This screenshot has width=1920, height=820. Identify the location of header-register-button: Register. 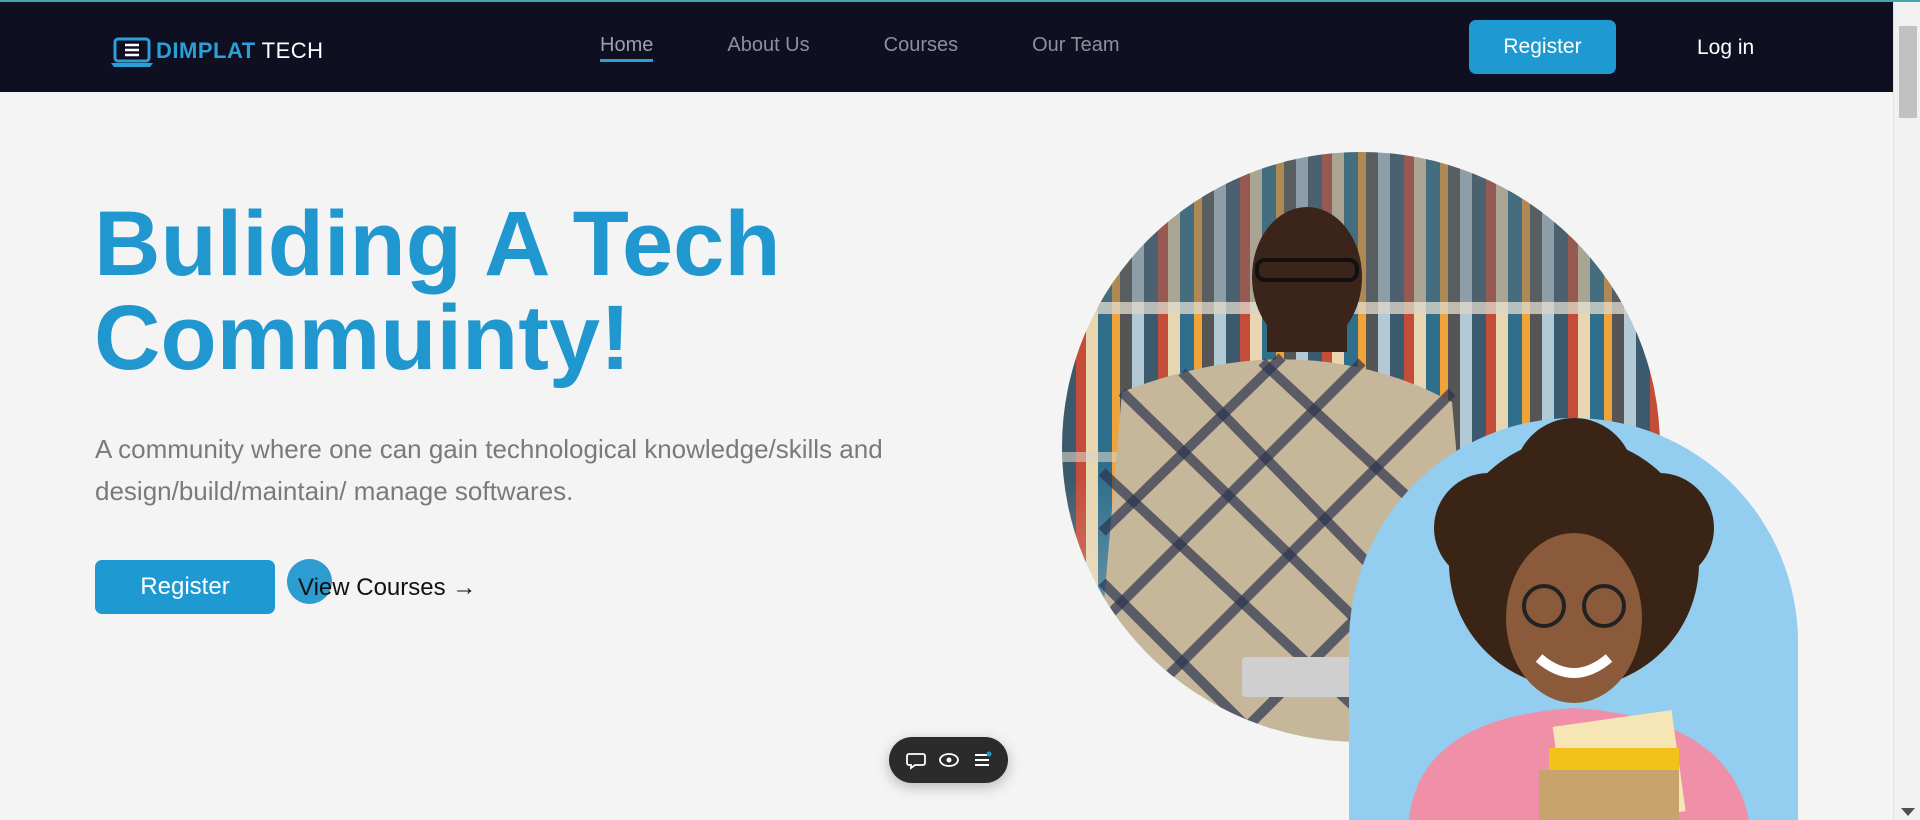
(1542, 47).